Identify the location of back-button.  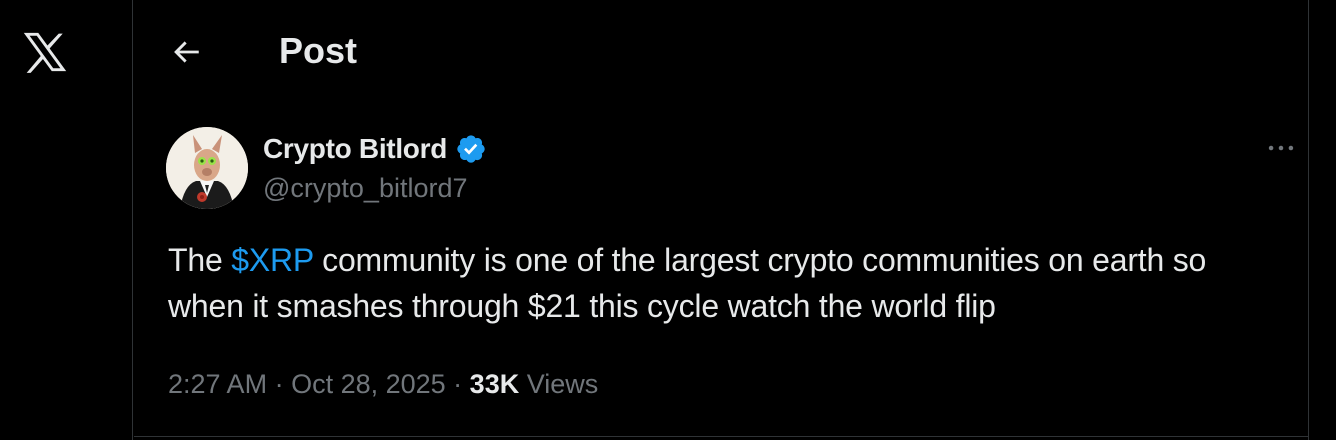
(186, 52).